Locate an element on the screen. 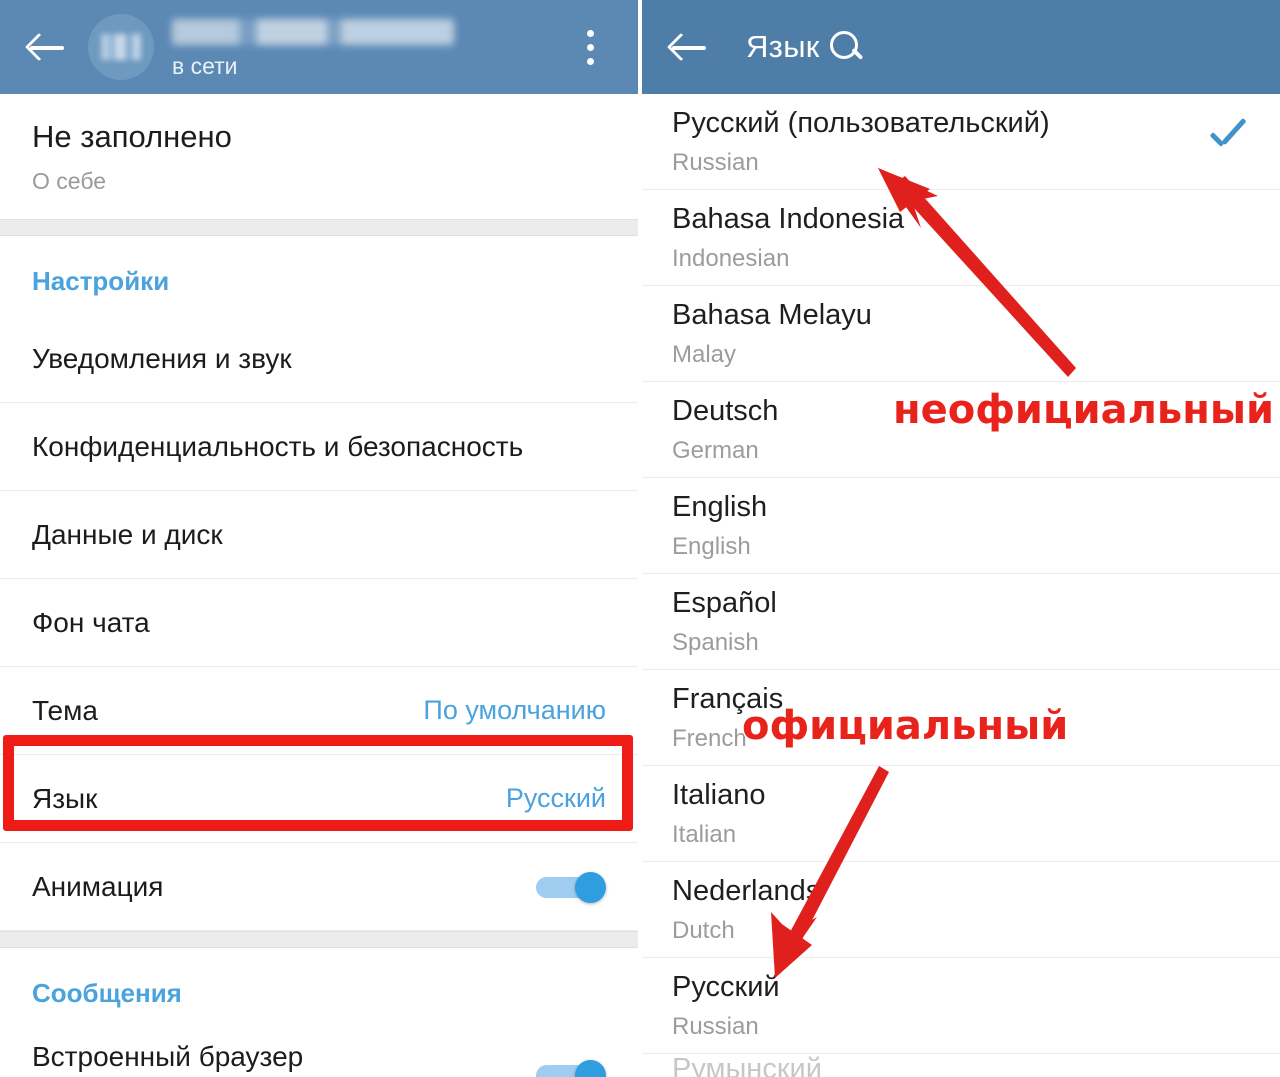 This screenshot has height=1077, width=1280. profile-title-block: в сети is located at coordinates (368, 47).